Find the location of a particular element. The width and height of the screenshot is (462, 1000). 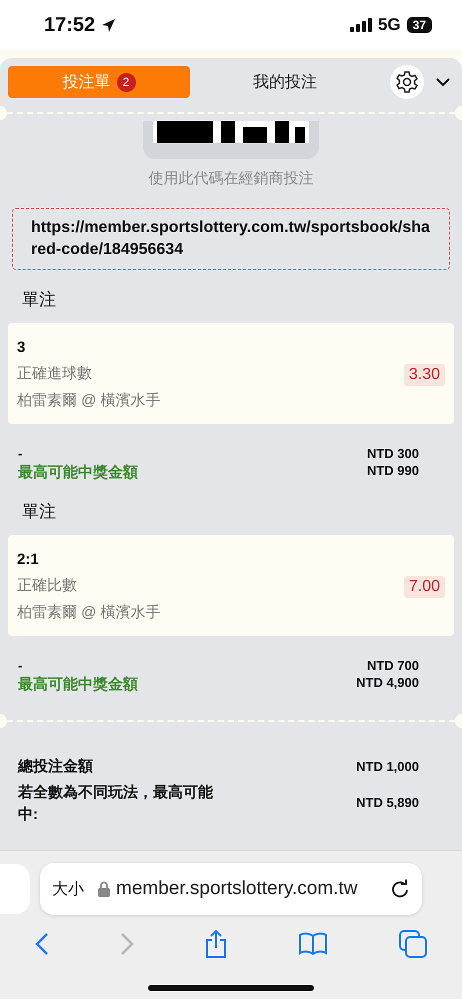

share-button is located at coordinates (216, 944).